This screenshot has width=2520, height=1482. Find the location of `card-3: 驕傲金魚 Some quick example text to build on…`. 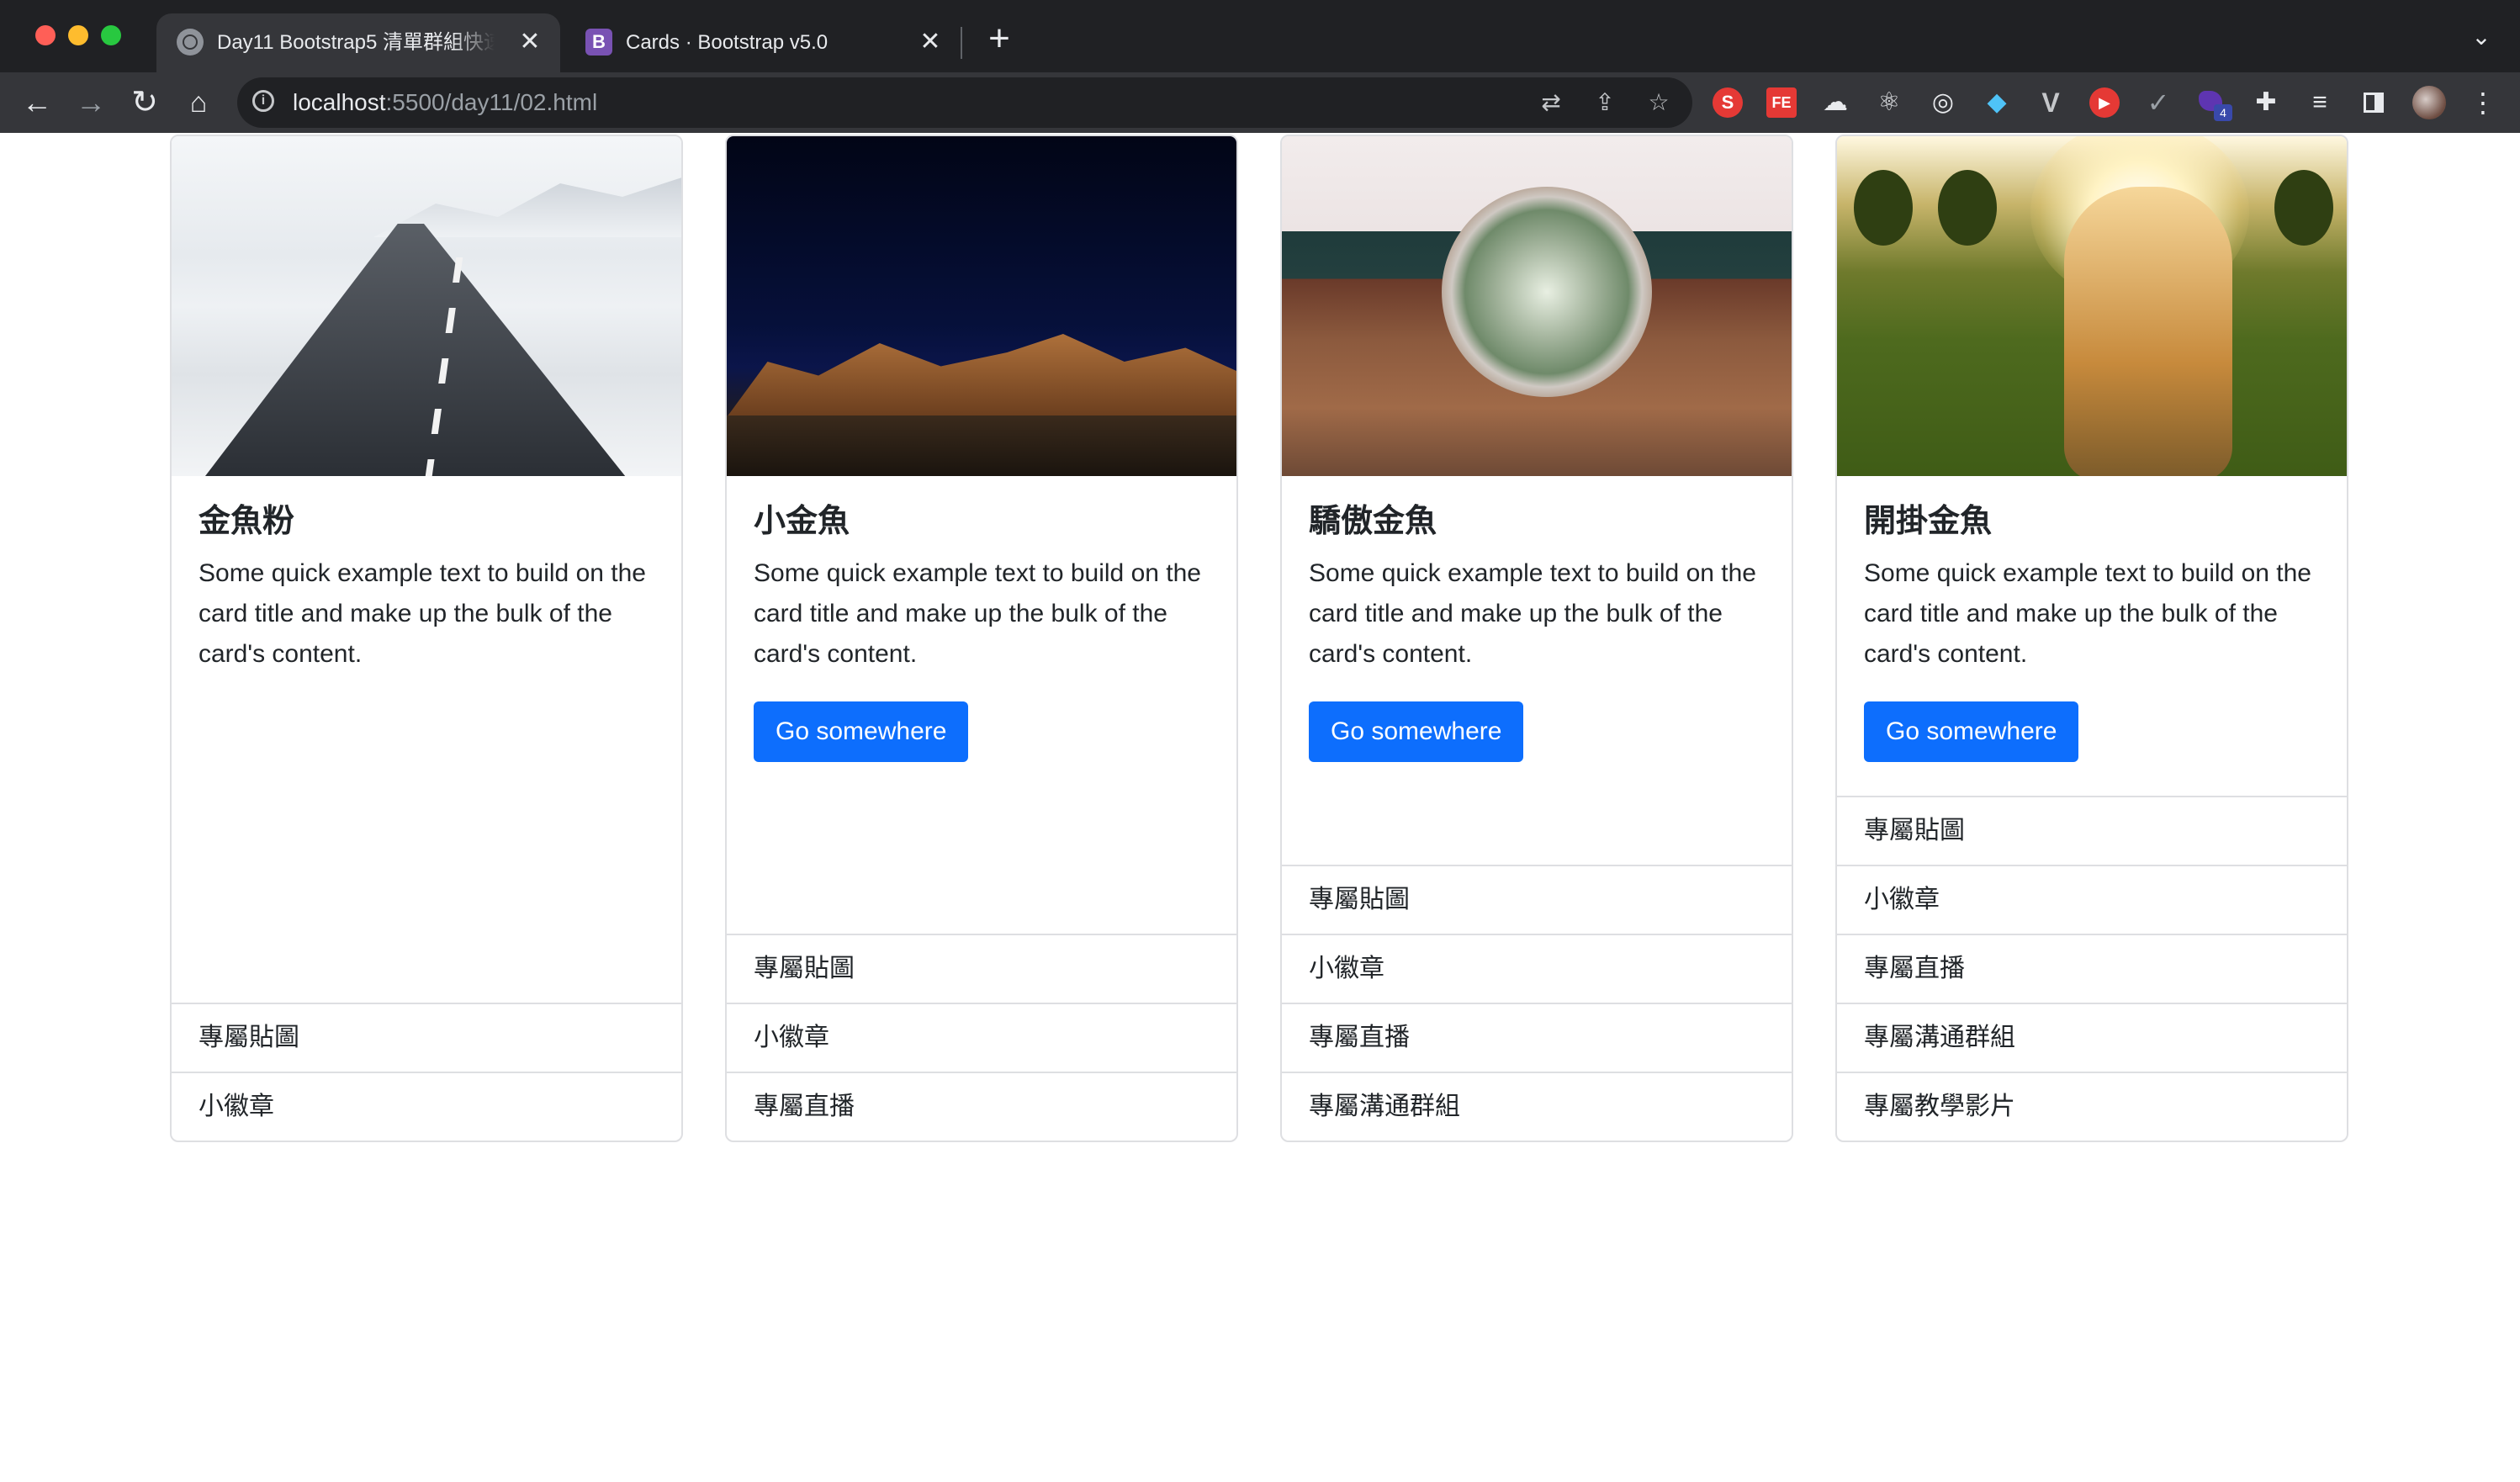

card-3: 驕傲金魚 Some quick example text to build on… is located at coordinates (1536, 638).